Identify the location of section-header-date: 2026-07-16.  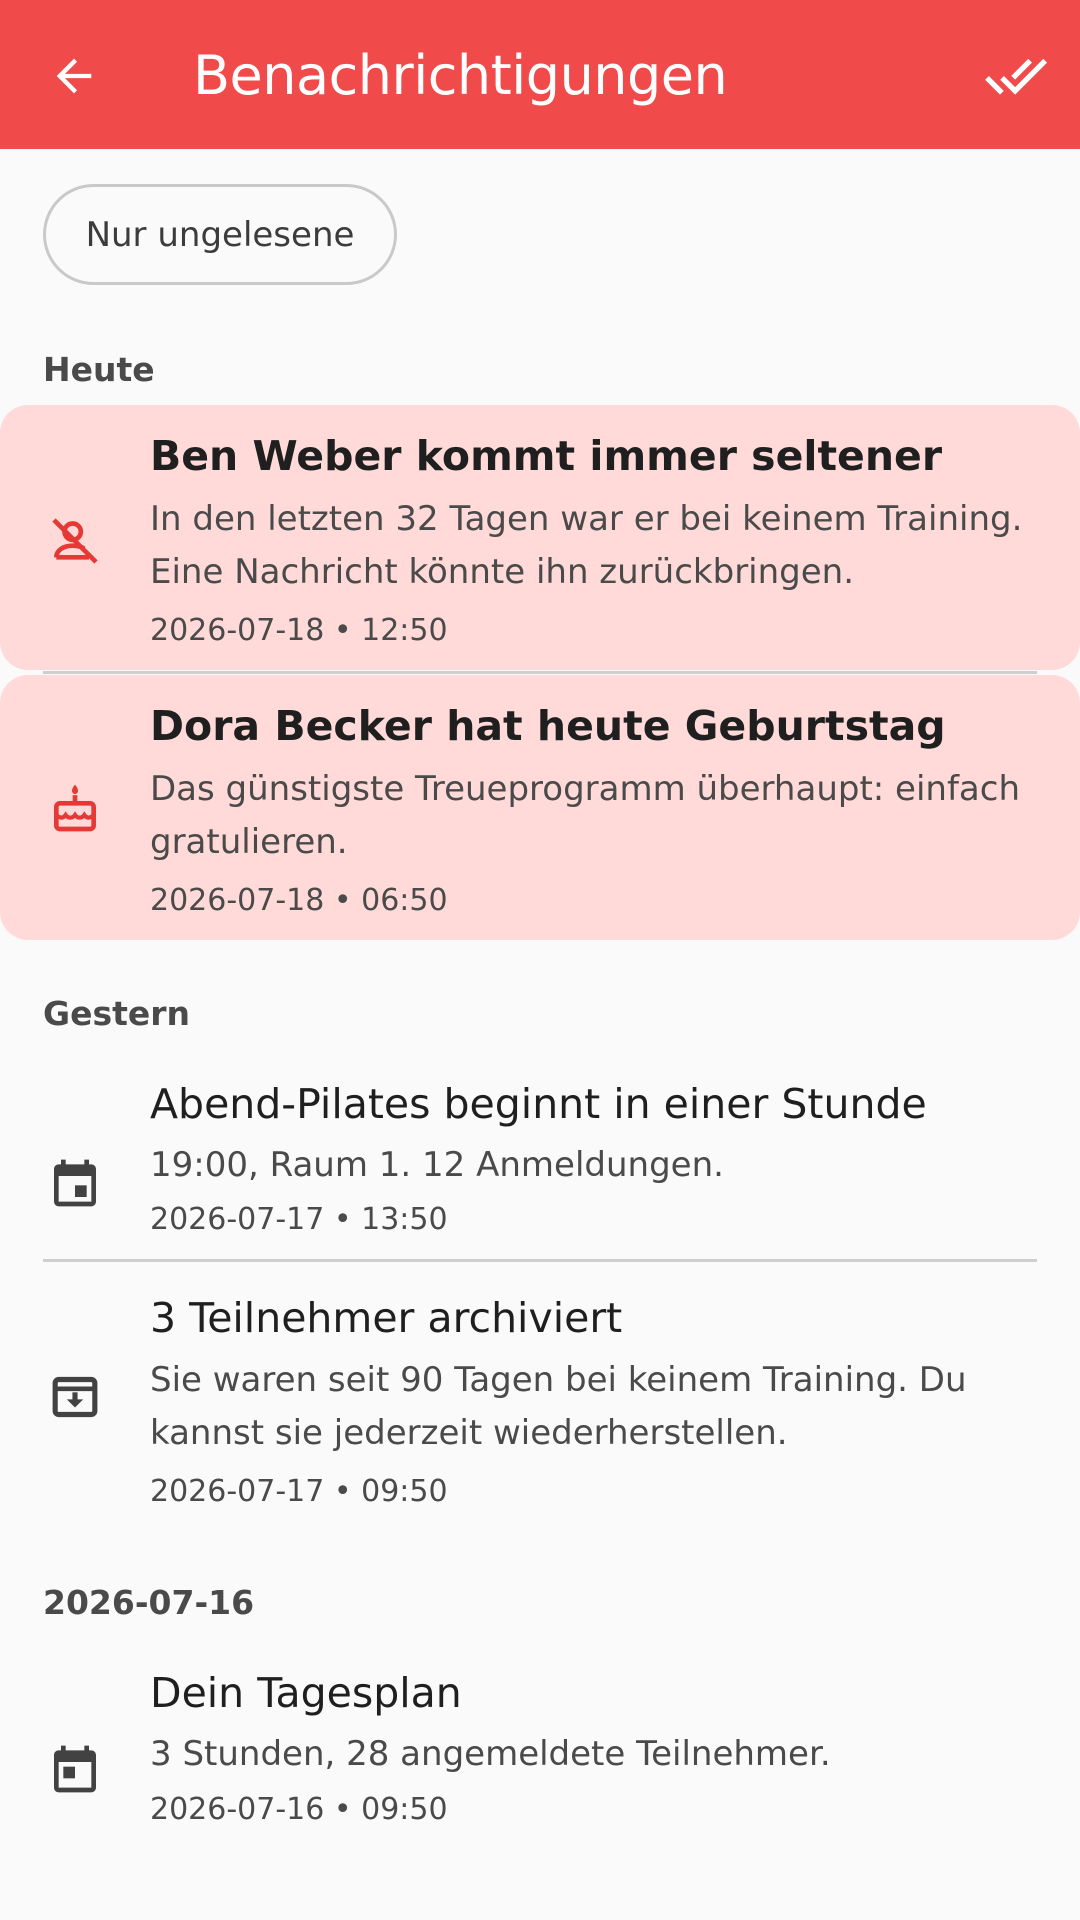
(149, 1602).